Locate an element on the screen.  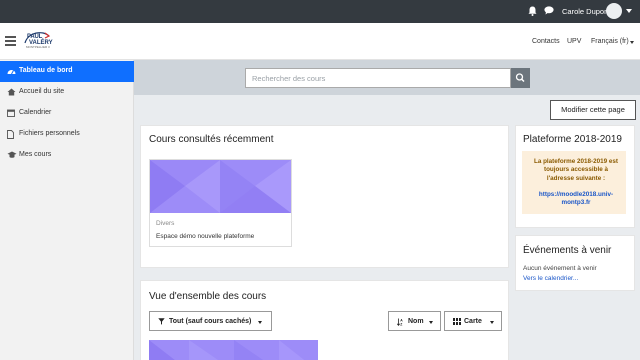
sidebar-item-home: Accueil du site is located at coordinates (67, 92).